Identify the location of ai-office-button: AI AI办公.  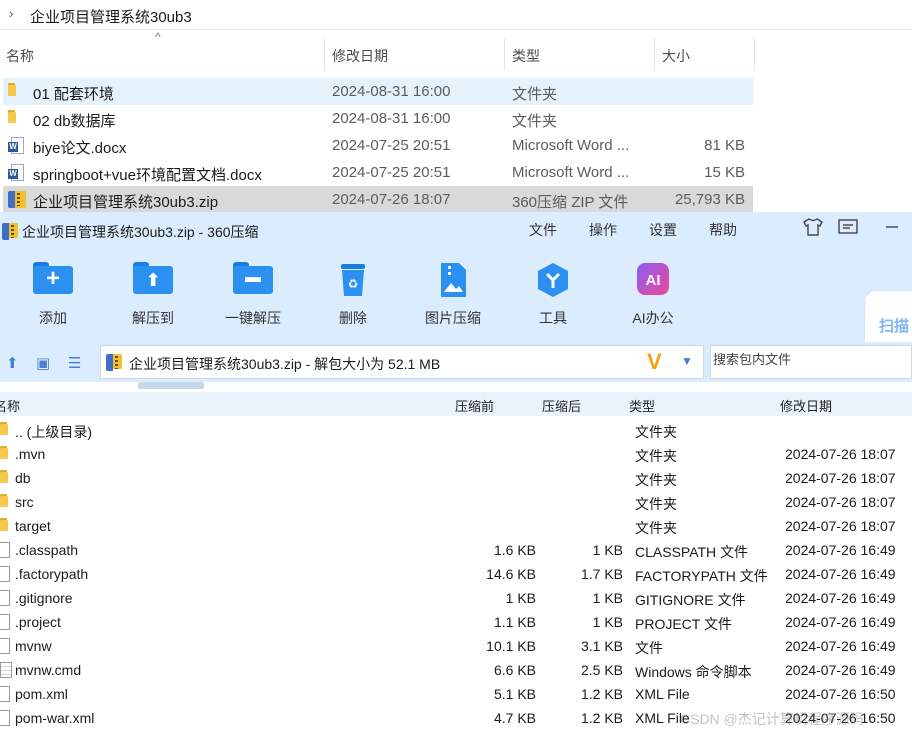
(653, 294).